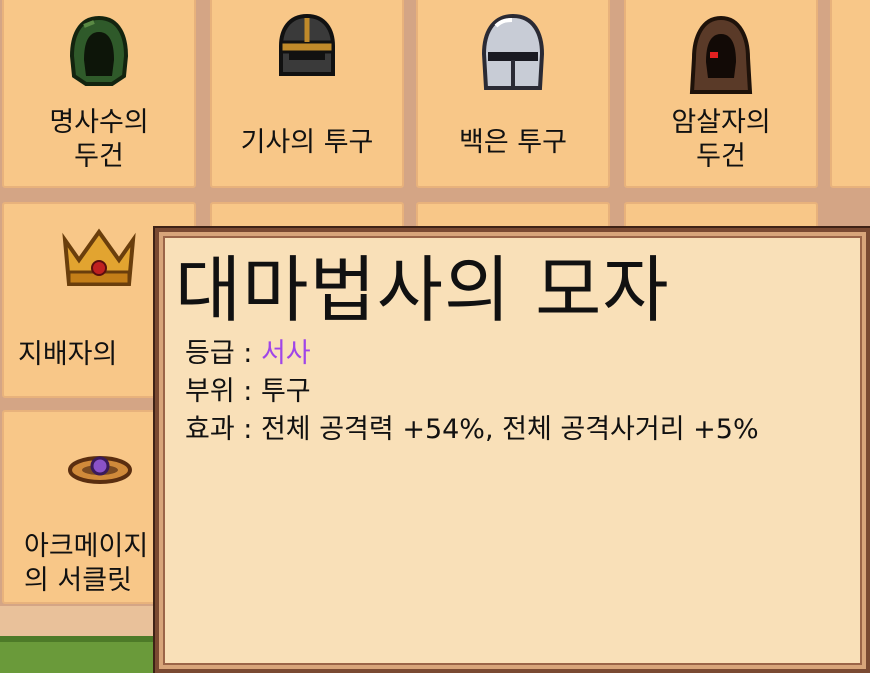 The width and height of the screenshot is (870, 673). Describe the element at coordinates (223, 391) in the screenshot. I see `part-label: 부위 :` at that location.